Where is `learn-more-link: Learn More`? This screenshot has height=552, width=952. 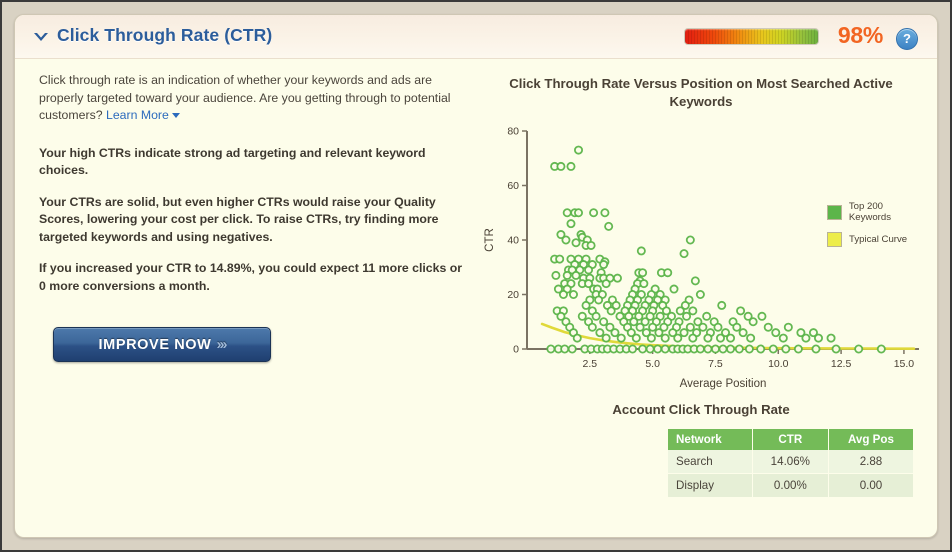
learn-more-link: Learn More is located at coordinates (143, 115).